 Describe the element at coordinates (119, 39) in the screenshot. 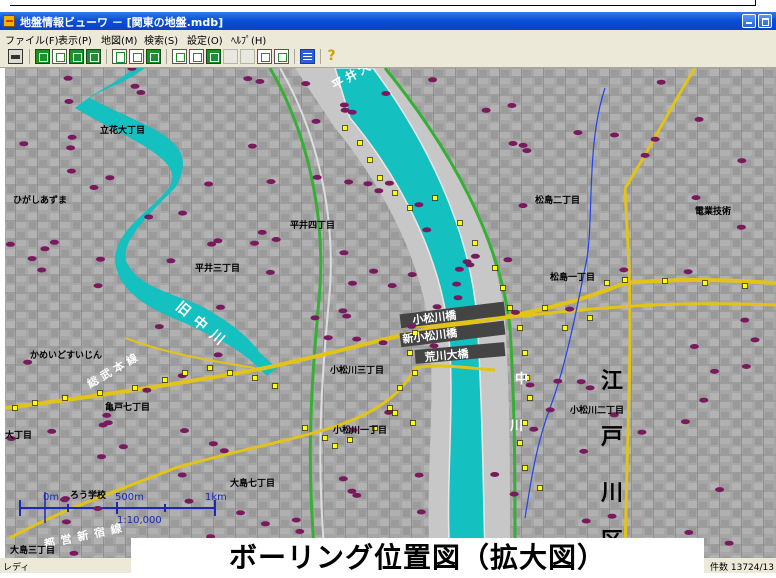

I see `menu-map: 地図(M)` at that location.